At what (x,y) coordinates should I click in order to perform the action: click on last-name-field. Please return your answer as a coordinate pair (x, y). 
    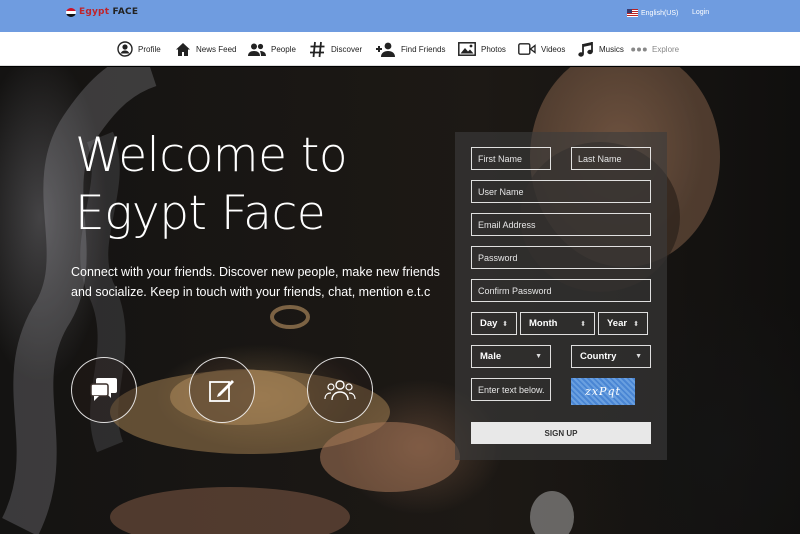
    Looking at the image, I should click on (611, 158).